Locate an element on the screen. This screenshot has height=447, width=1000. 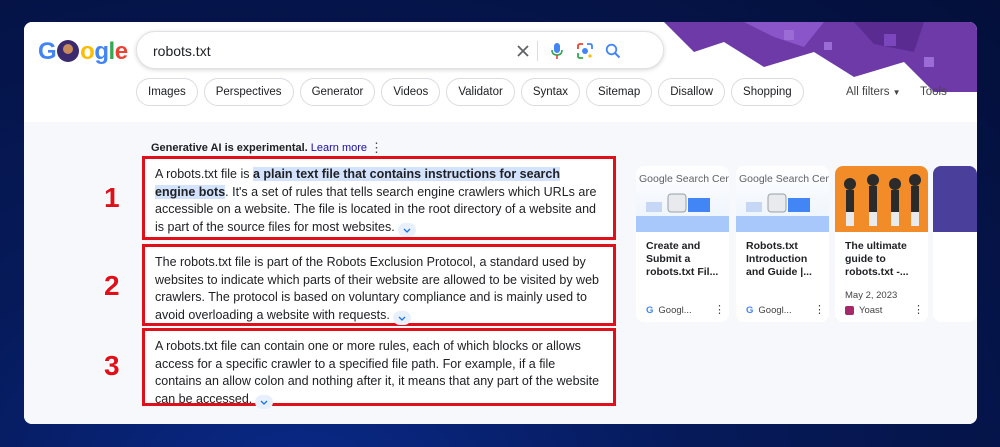
ai-experimental-text: Generative AI is experimental. is located at coordinates (229, 148).